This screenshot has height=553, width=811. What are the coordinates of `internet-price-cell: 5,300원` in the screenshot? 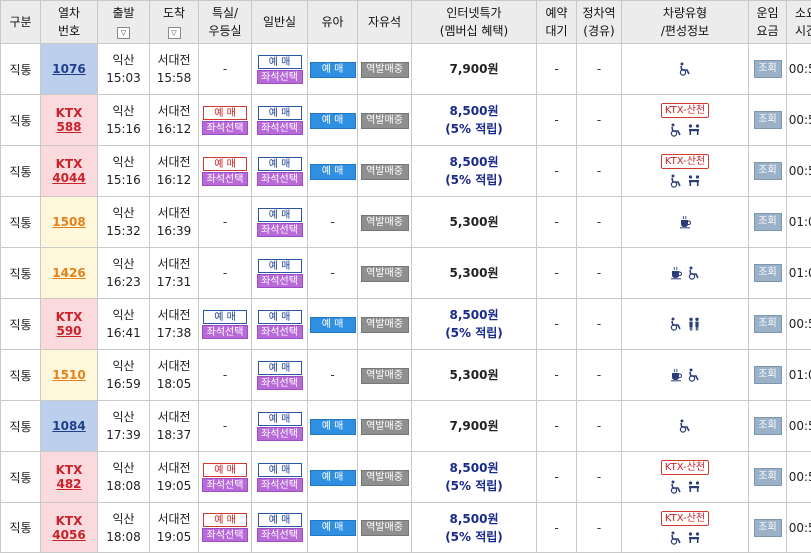 It's located at (474, 273).